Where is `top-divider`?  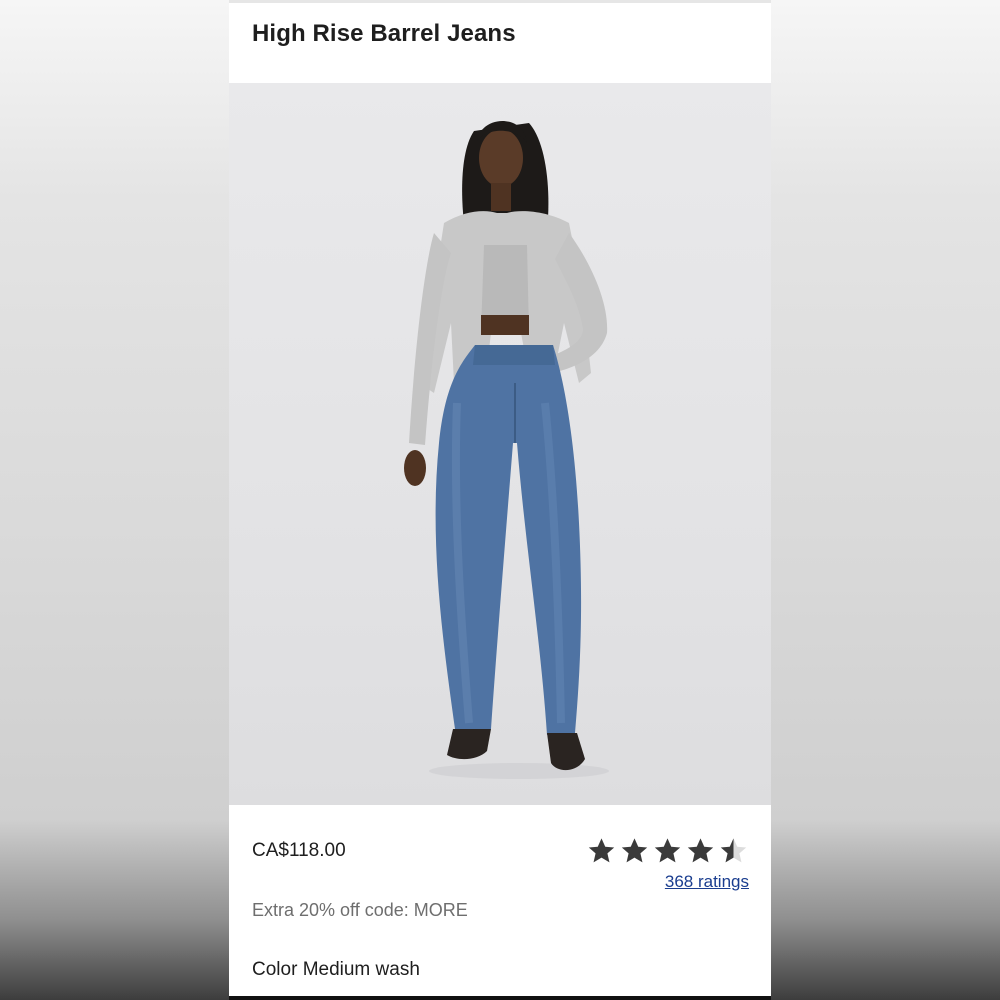
top-divider is located at coordinates (500, 1).